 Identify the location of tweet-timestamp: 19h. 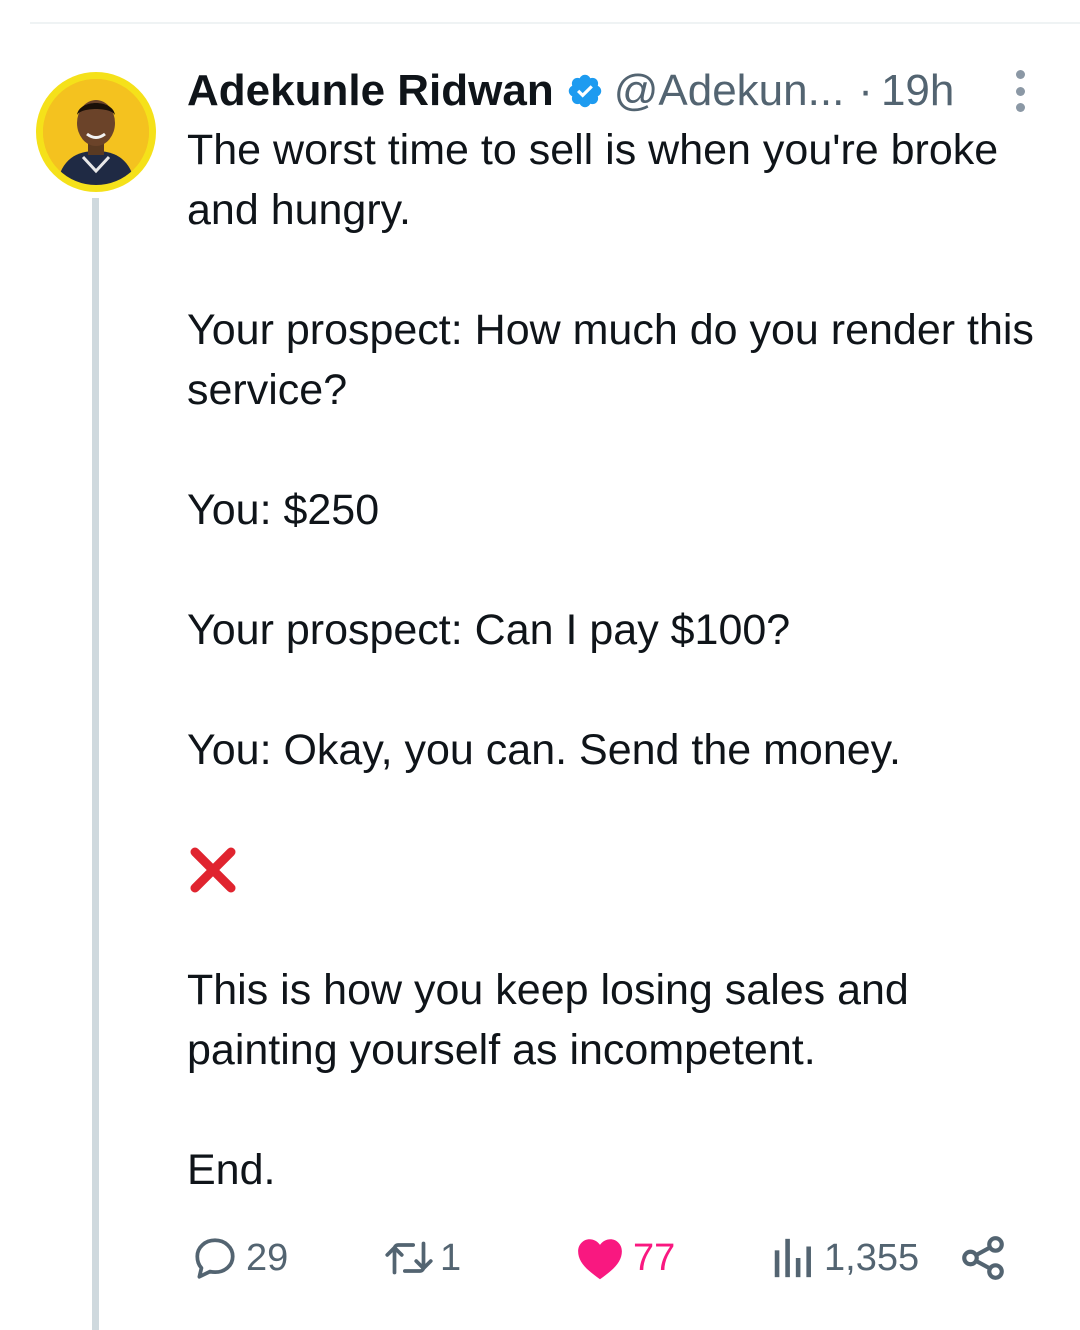
(917, 91).